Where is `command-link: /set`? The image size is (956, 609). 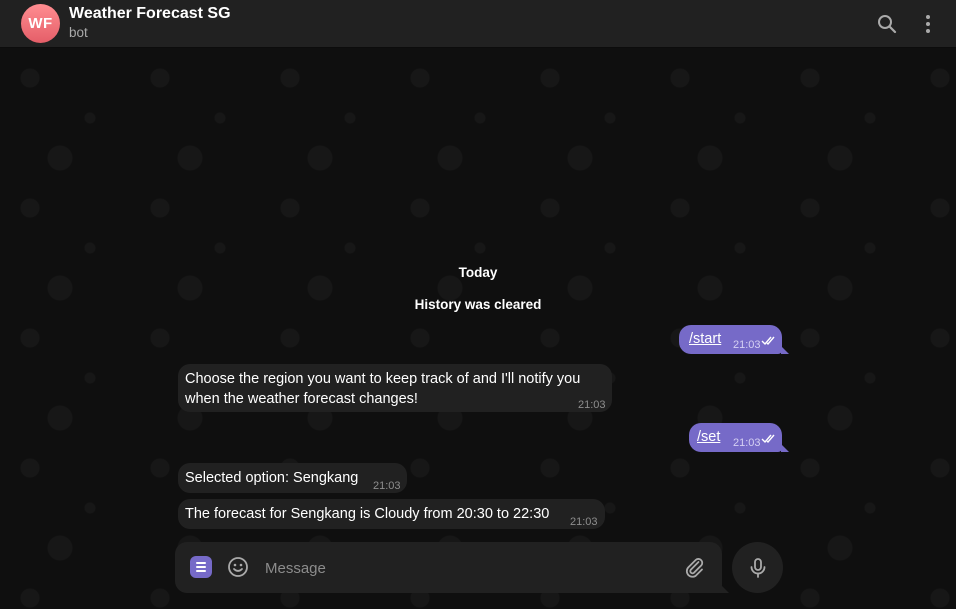
command-link: /set is located at coordinates (708, 437).